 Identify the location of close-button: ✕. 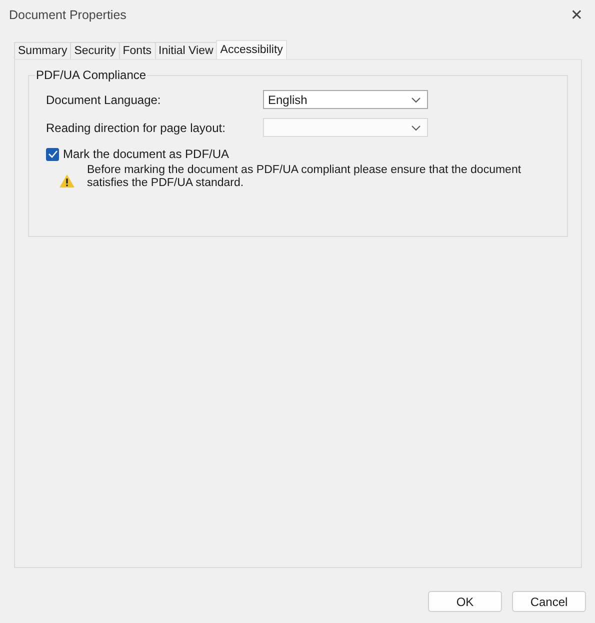
(576, 15).